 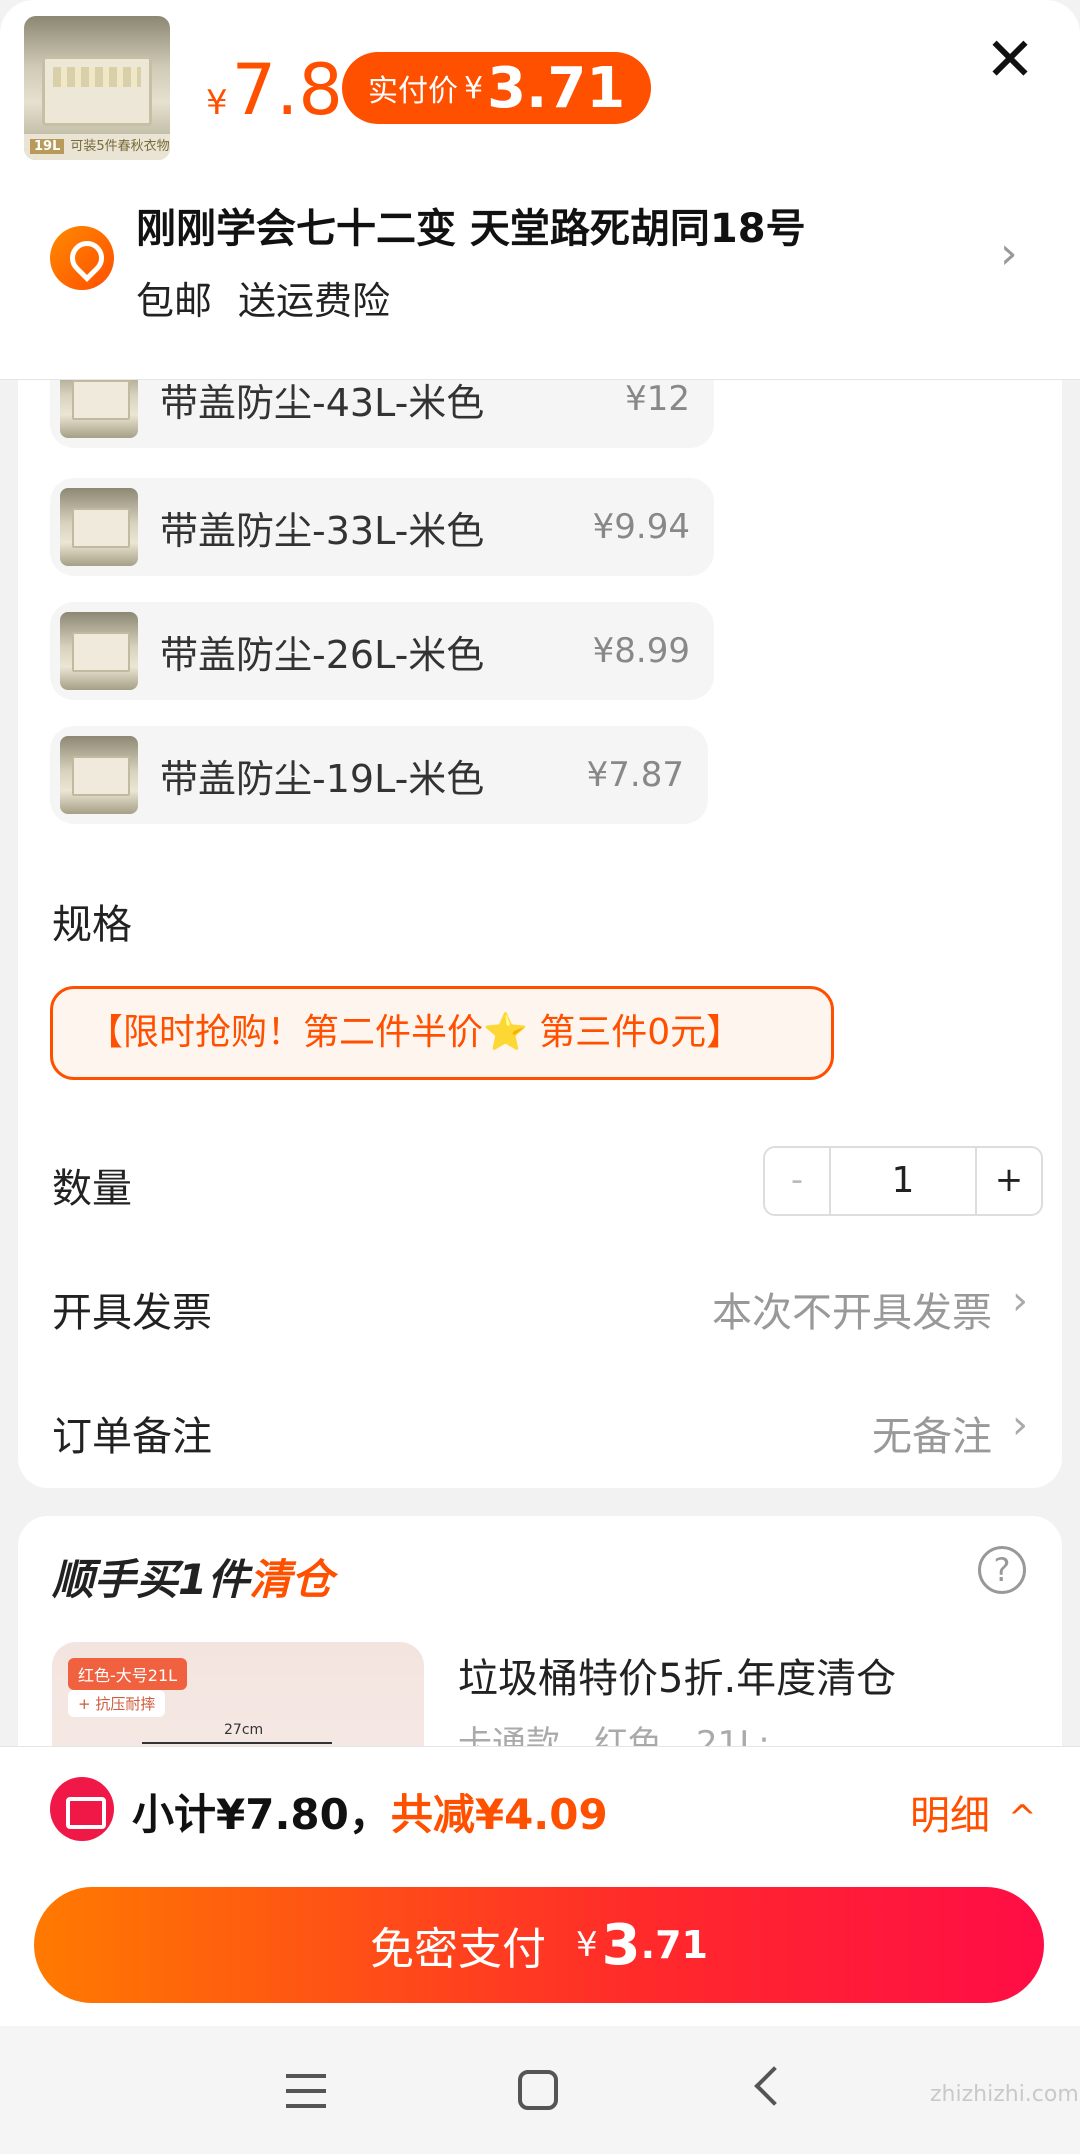 I want to click on help-icon: ?, so click(x=1002, y=1570).